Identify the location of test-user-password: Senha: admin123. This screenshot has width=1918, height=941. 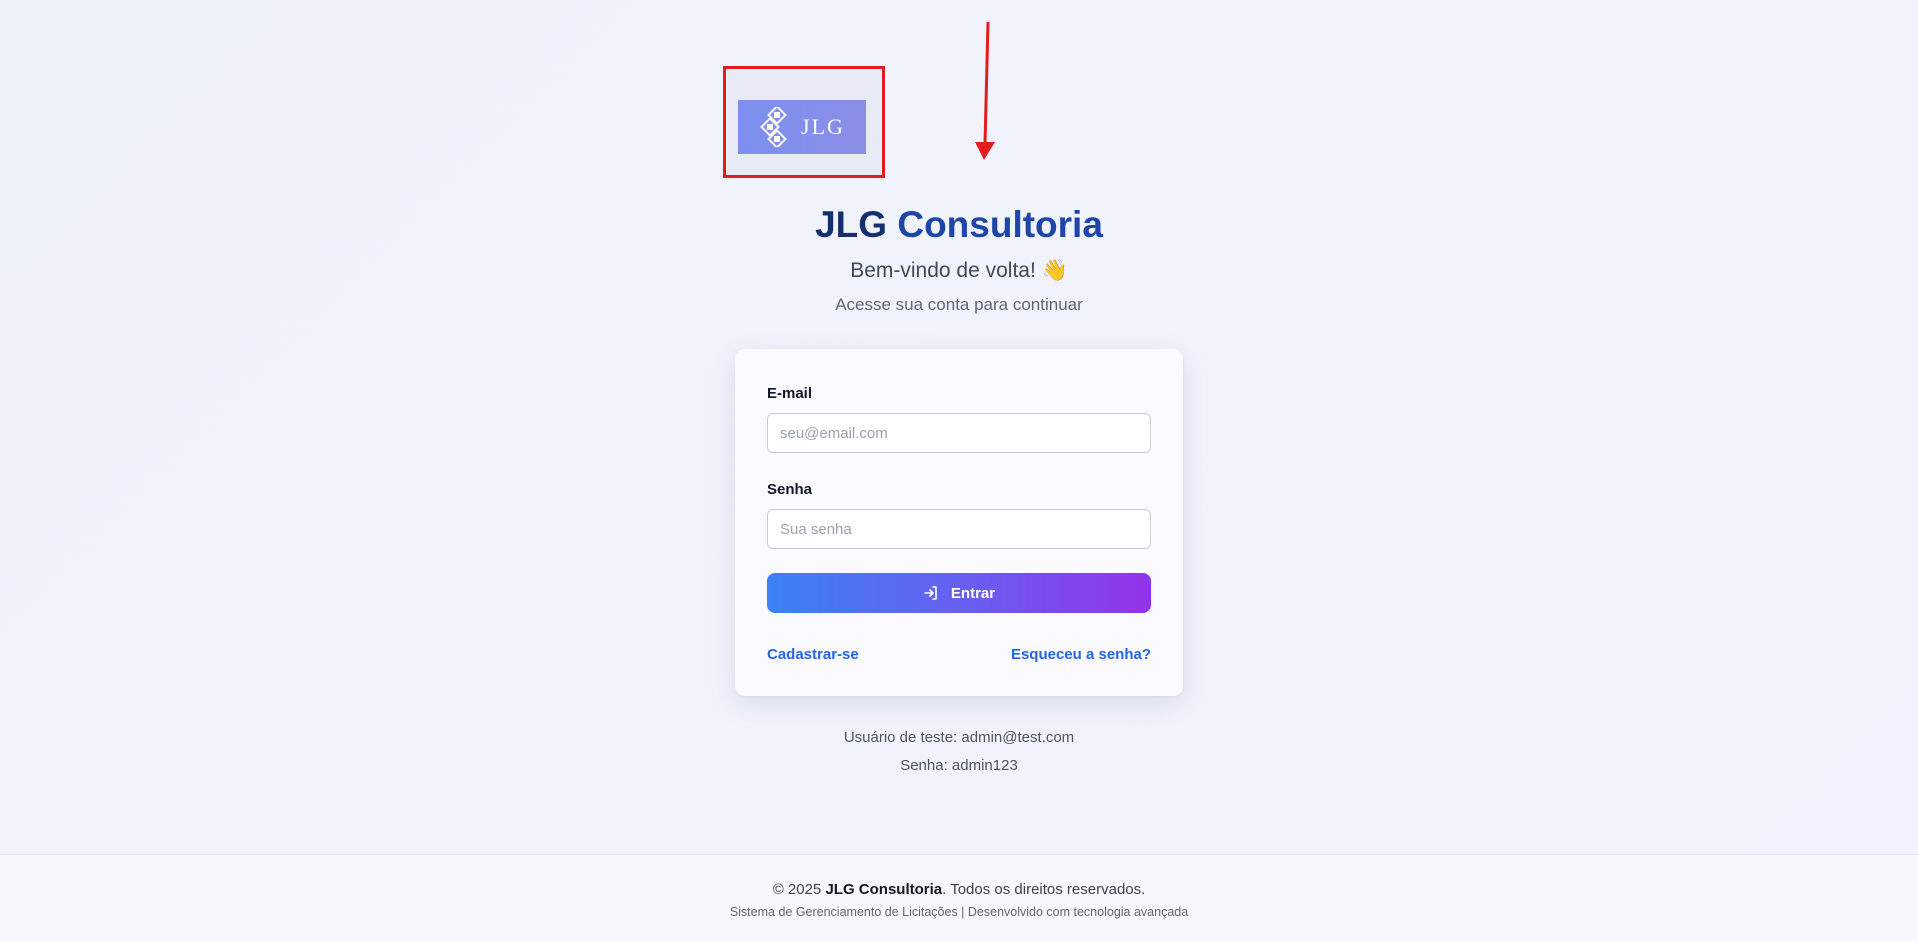
(959, 765).